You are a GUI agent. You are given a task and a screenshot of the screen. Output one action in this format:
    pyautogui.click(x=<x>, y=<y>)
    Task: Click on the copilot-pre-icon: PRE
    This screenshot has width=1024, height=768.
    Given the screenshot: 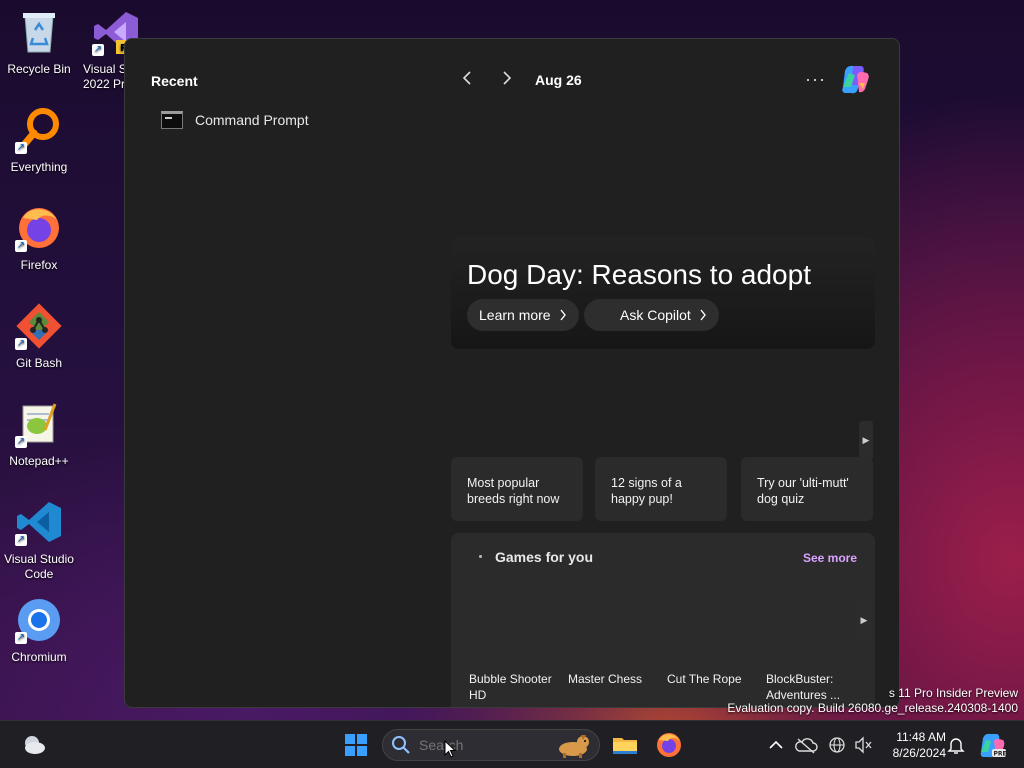 What is the action you would take?
    pyautogui.click(x=993, y=745)
    